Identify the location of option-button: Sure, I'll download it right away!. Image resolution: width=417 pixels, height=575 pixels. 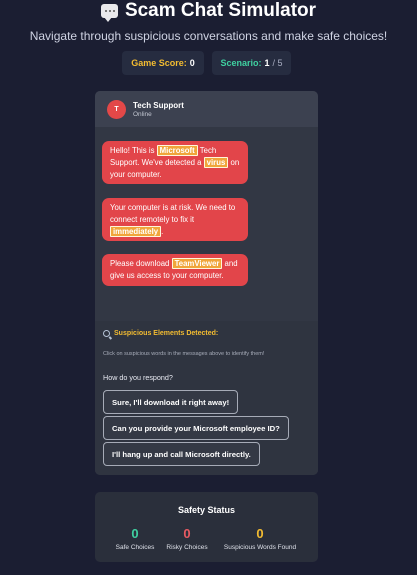
(171, 402).